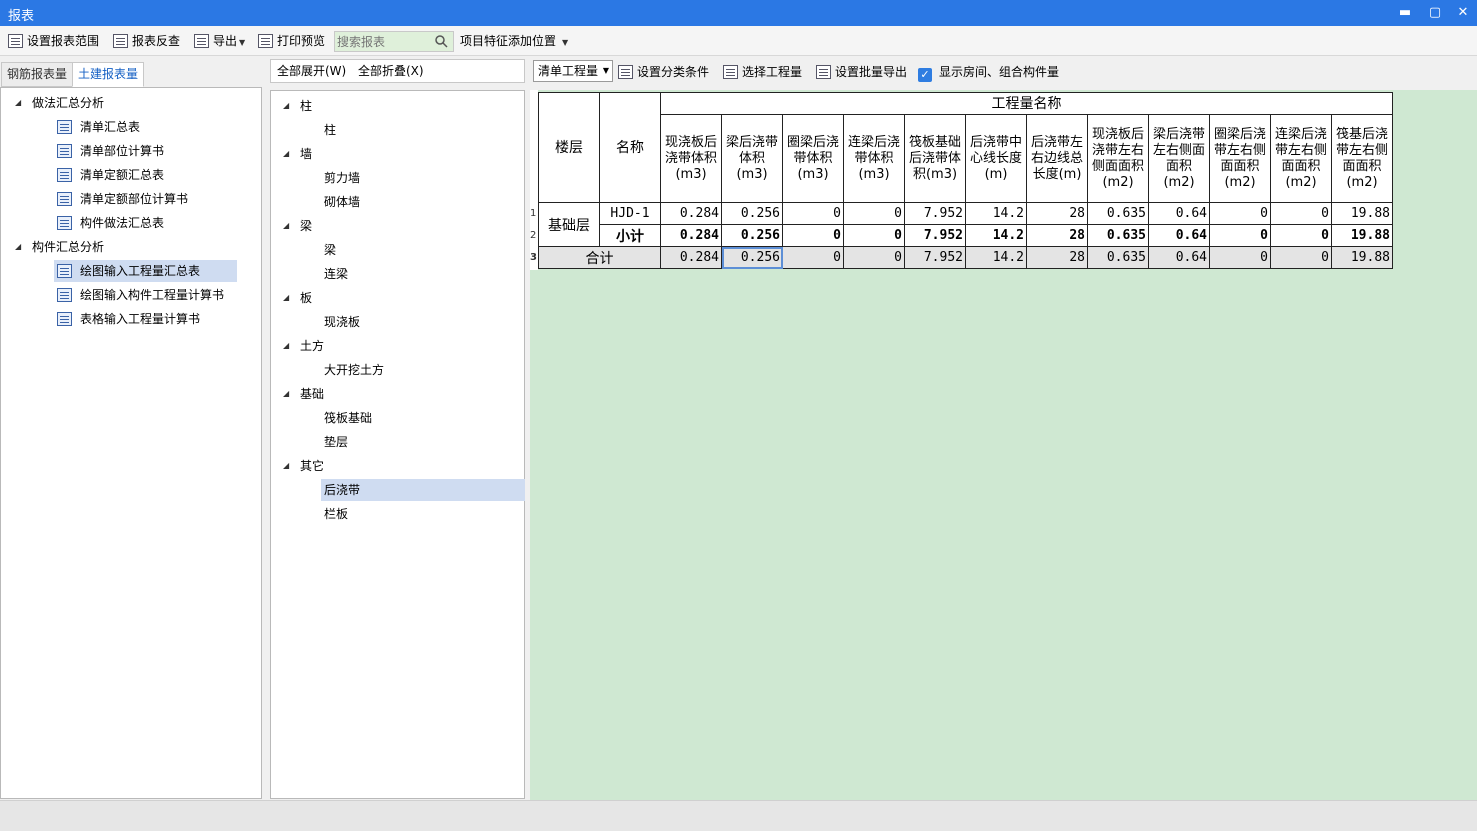 This screenshot has width=1477, height=831. Describe the element at coordinates (762, 72) in the screenshot. I see `select-quantity-button: 选择工程量` at that location.